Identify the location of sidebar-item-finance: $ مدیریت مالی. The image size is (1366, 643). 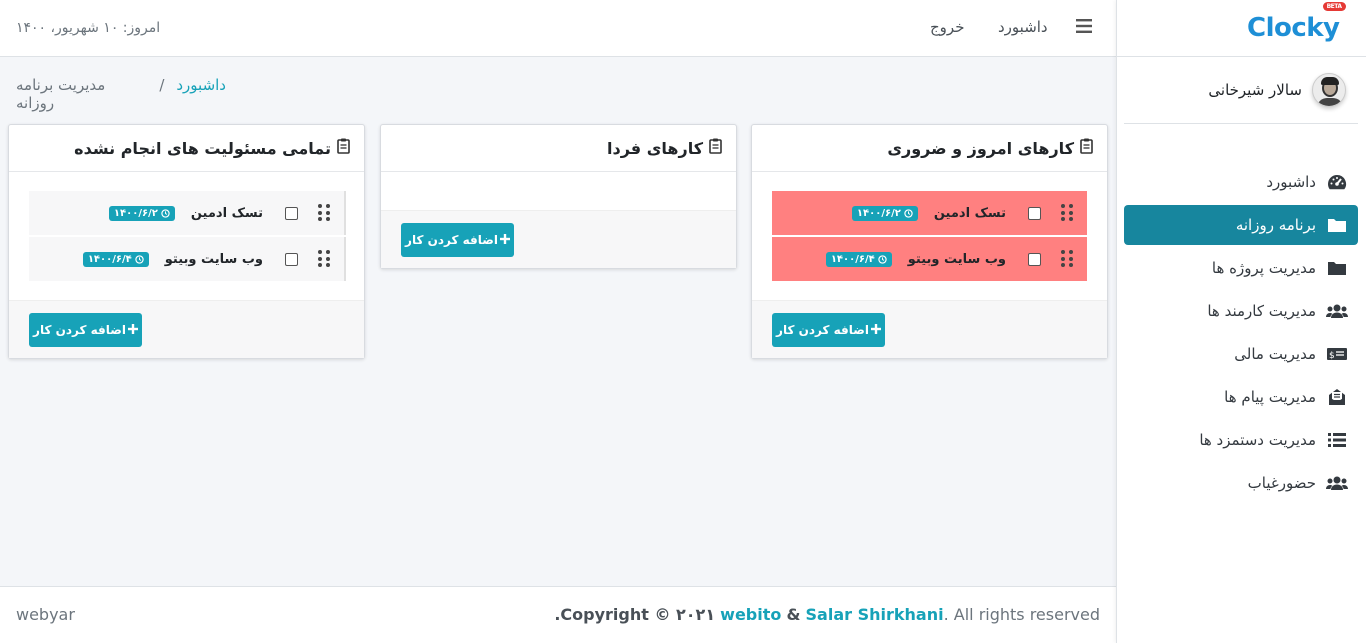
(1241, 354).